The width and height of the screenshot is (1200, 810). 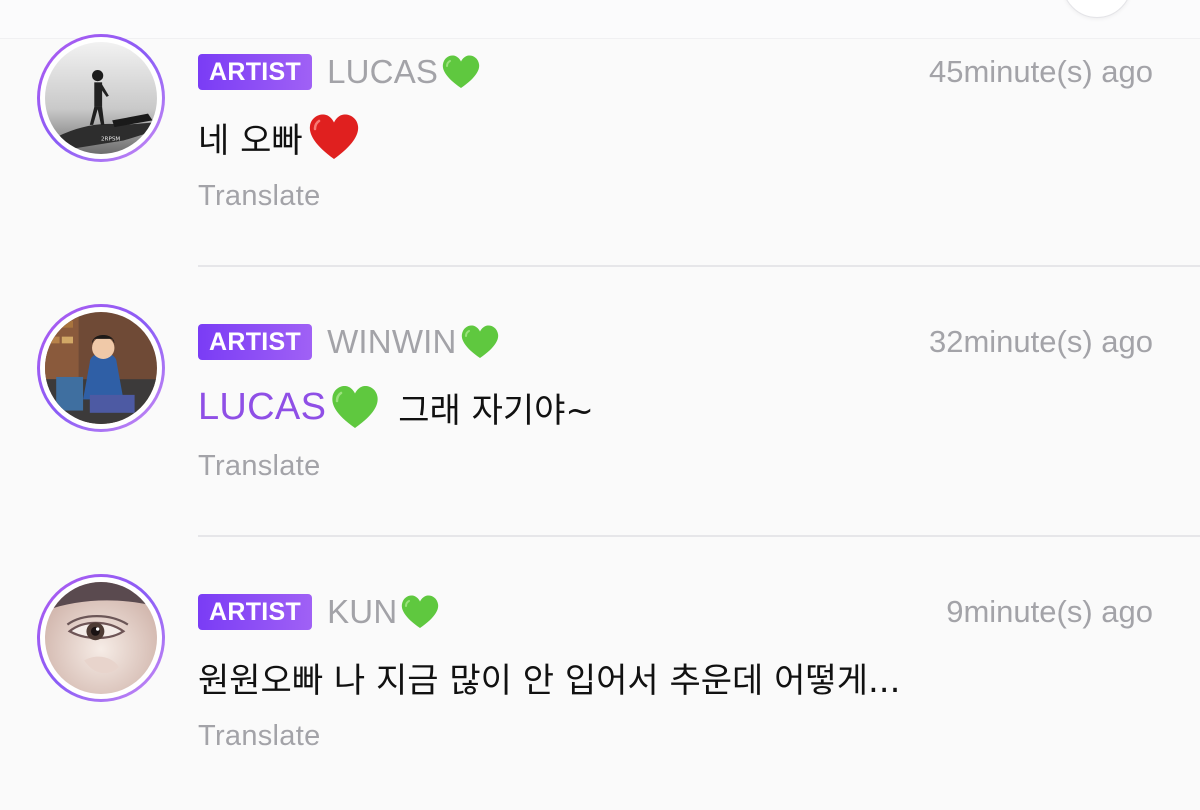 I want to click on avatar-ring: 2RPSM, so click(x=101, y=98).